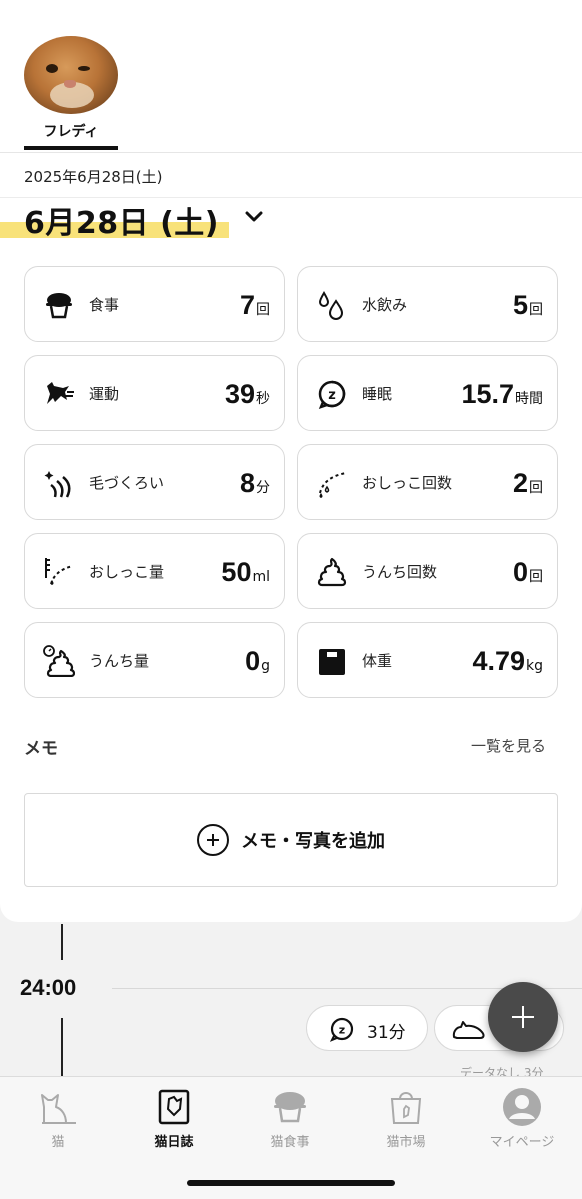 The width and height of the screenshot is (582, 1199). I want to click on stat-label: 運動, so click(104, 393).